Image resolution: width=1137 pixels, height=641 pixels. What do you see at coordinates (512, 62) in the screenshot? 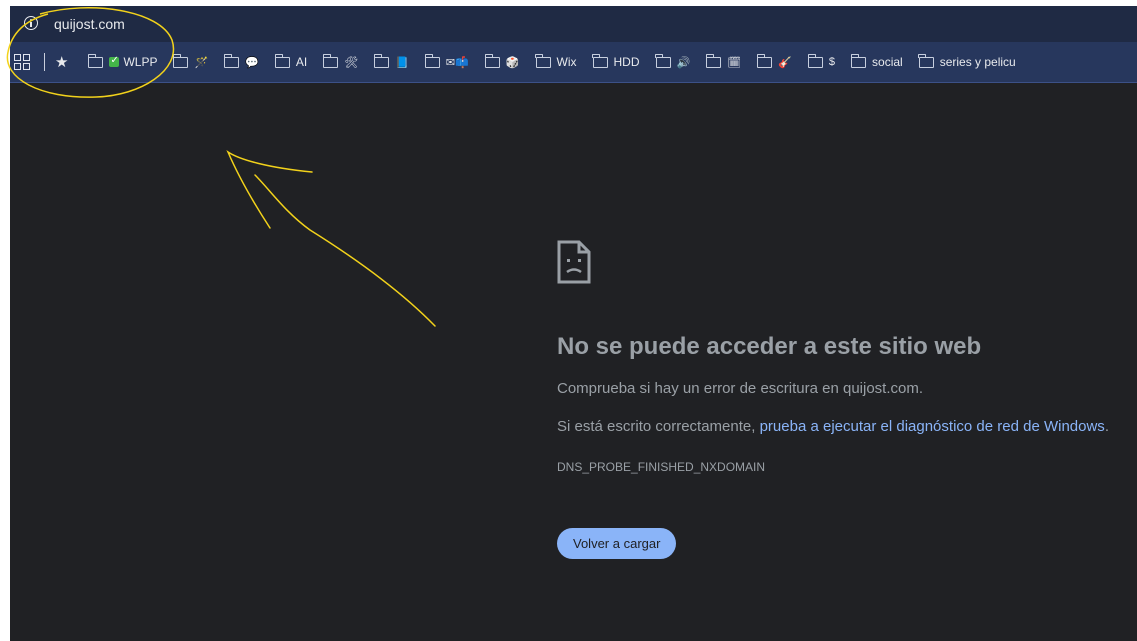
I see `bookmark-emoji-icon: 🎲` at bounding box center [512, 62].